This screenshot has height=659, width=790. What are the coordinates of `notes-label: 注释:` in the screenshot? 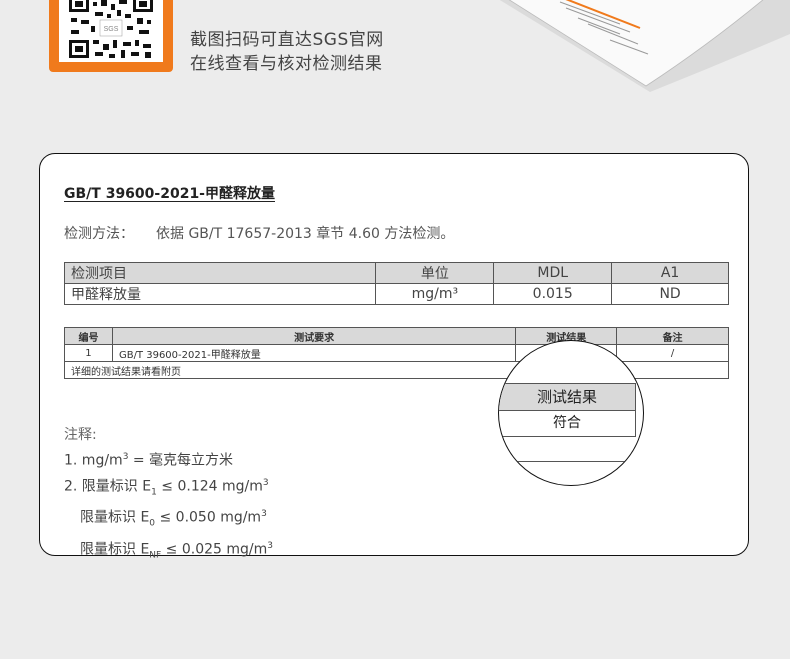 It's located at (80, 435).